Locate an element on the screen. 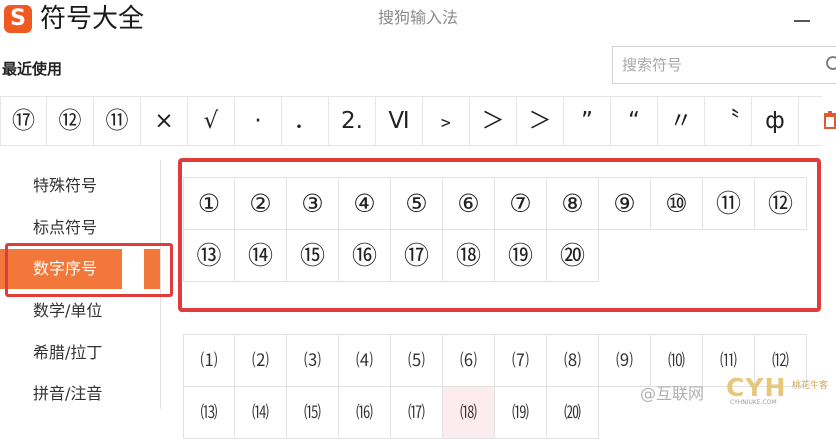 The height and width of the screenshot is (439, 836). sidebar-item-special-symbols: 特殊符号 is located at coordinates (80, 186).